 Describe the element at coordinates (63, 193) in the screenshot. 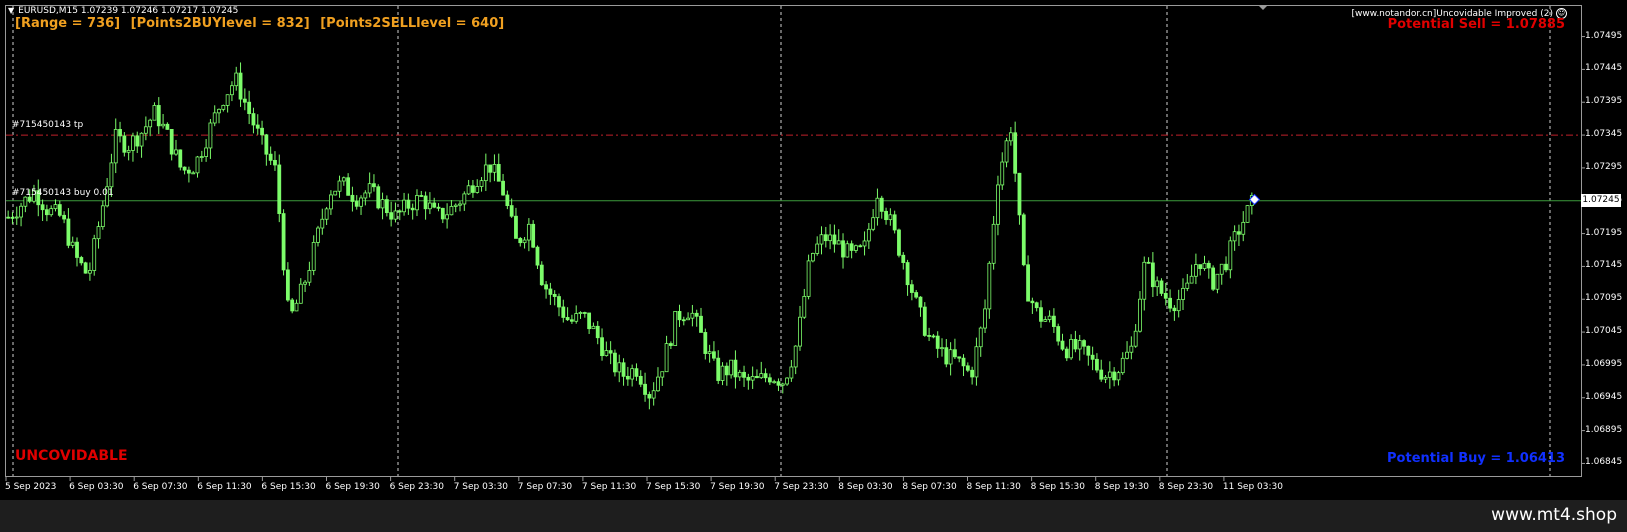

I see `order-line-label: #715450143 buy 0.01` at that location.